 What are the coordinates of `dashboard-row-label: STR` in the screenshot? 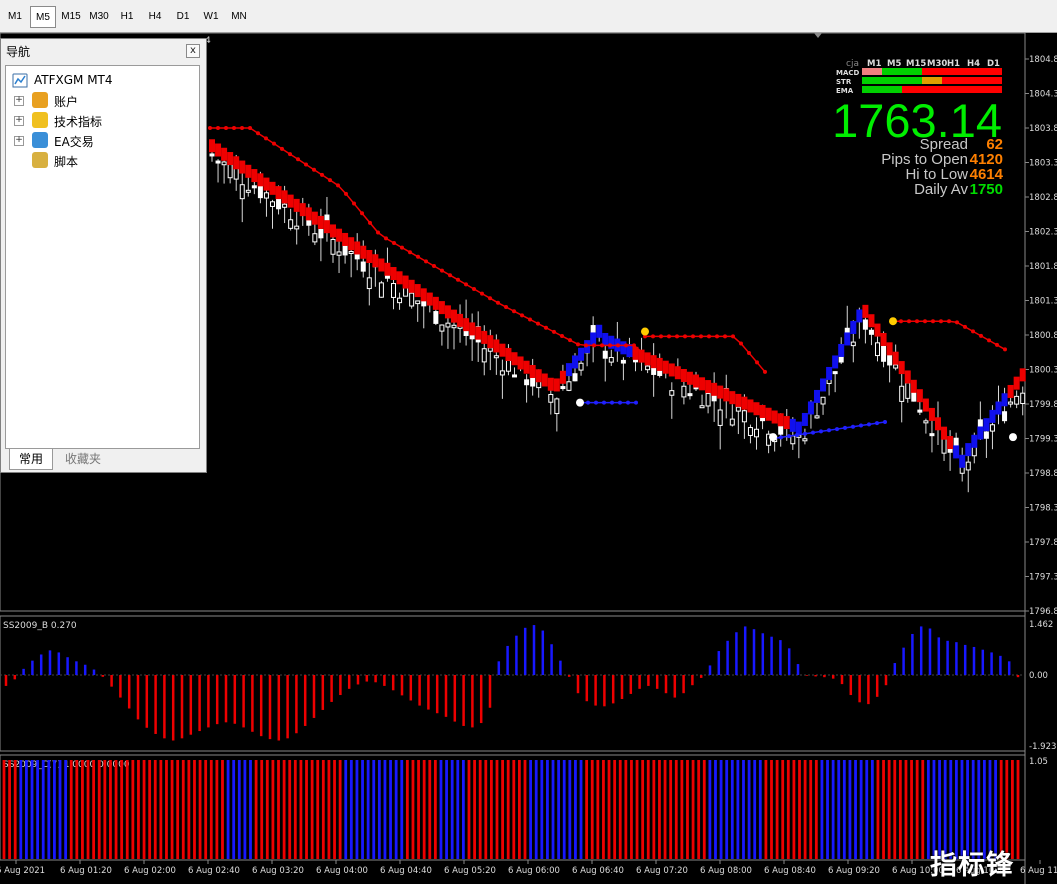 It's located at (844, 82).